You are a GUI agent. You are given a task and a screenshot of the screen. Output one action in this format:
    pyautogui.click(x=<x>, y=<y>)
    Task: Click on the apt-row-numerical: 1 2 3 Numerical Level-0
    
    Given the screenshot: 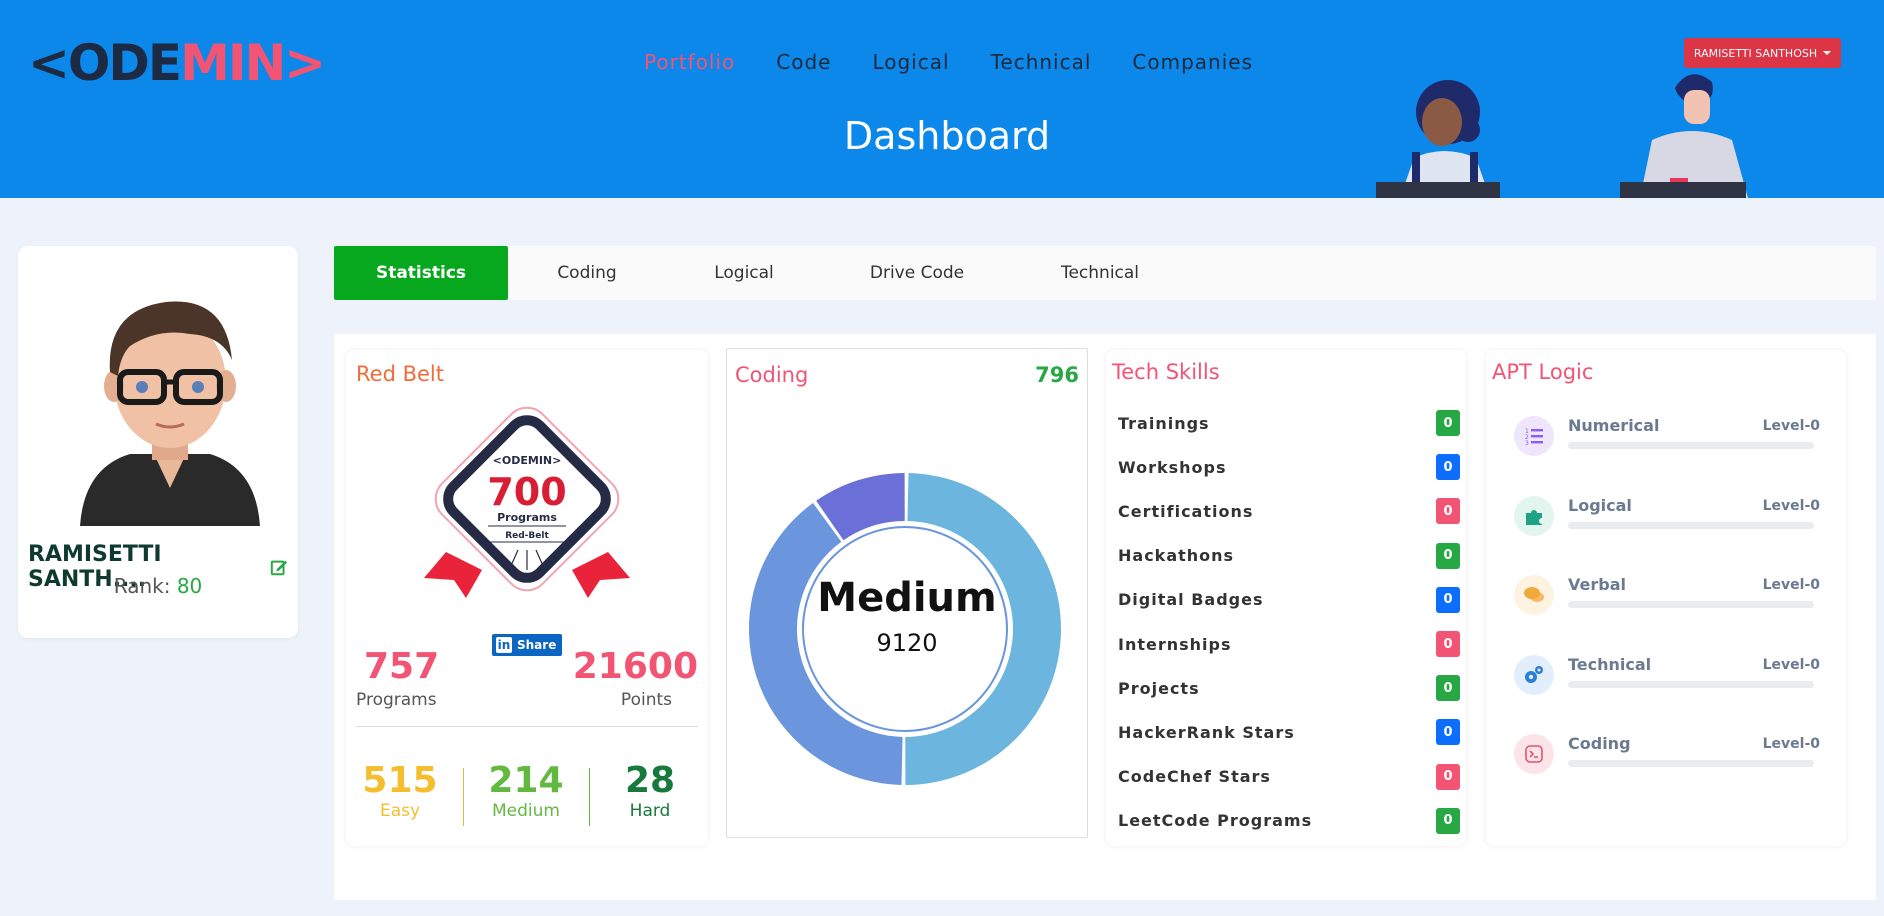 What is the action you would take?
    pyautogui.click(x=1667, y=437)
    